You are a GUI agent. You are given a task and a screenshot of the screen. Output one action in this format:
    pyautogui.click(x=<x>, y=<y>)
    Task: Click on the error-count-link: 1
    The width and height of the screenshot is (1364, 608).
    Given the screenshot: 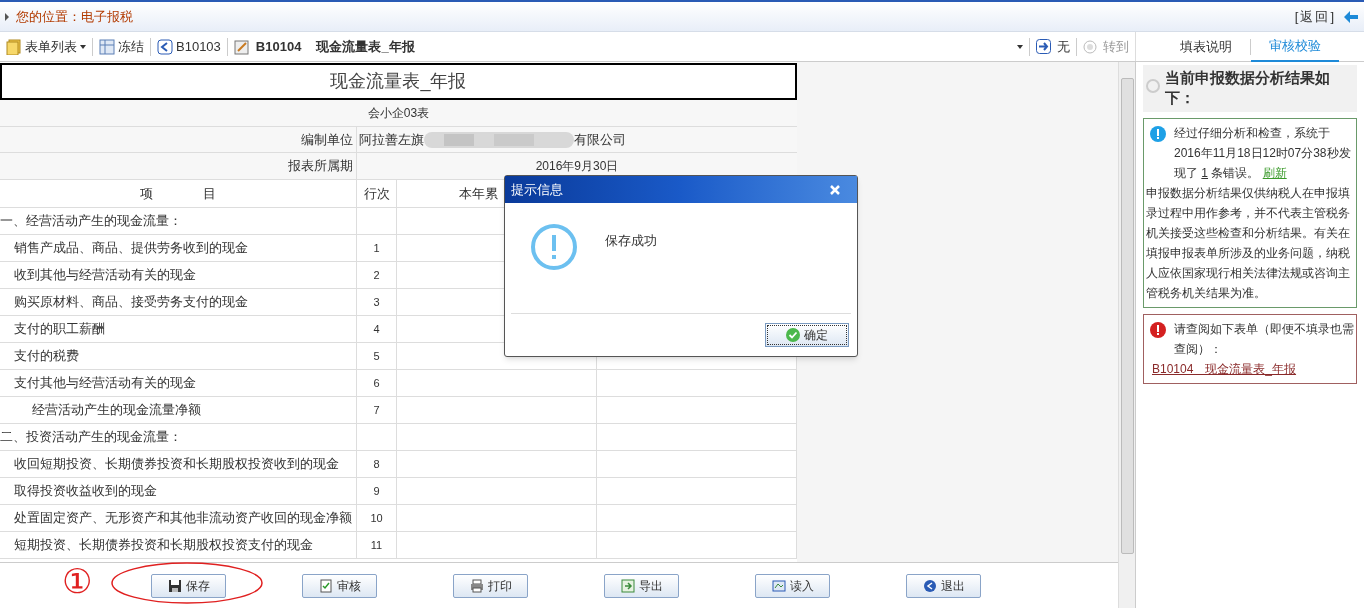 What is the action you would take?
    pyautogui.click(x=1205, y=173)
    